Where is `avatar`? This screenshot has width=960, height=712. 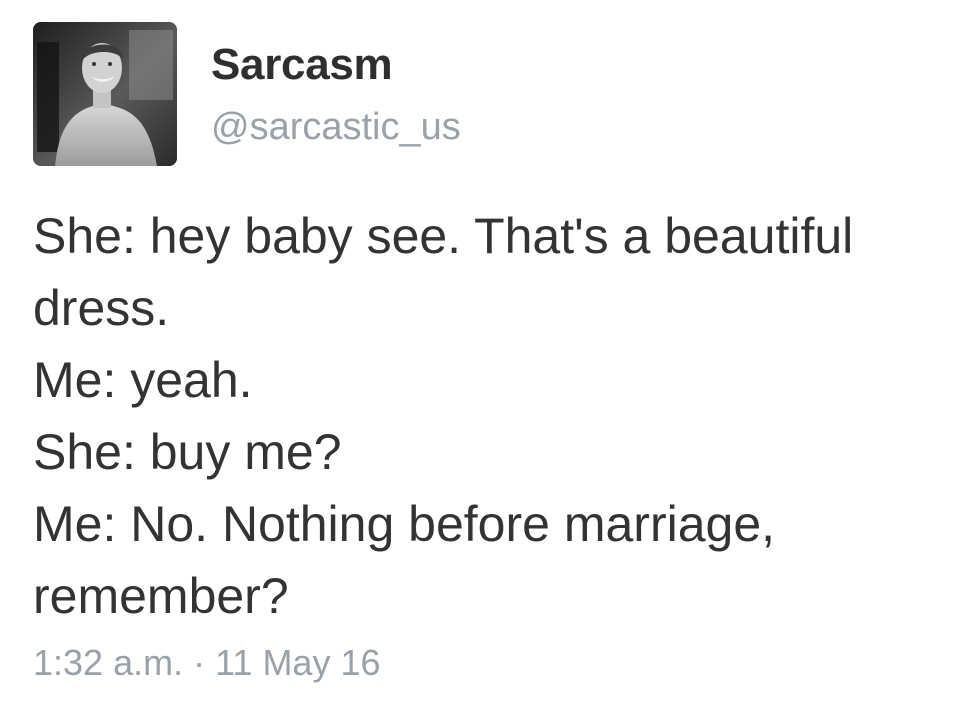 avatar is located at coordinates (105, 94).